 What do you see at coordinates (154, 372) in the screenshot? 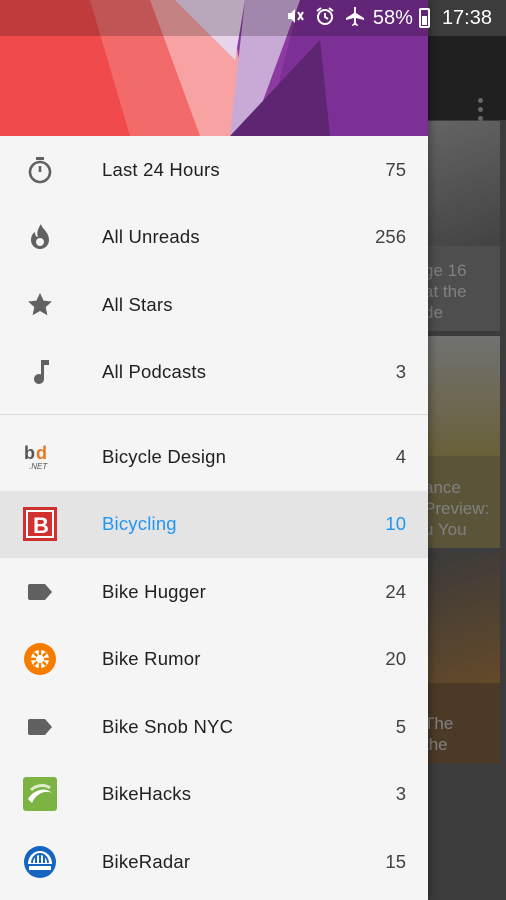
I see `nav-item-label: All Podcasts` at bounding box center [154, 372].